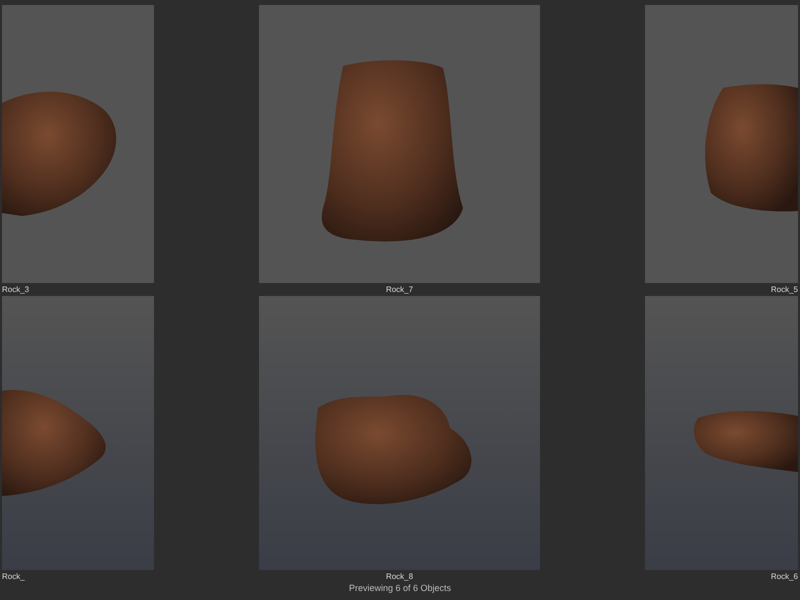  I want to click on tile-label: Rock_5, so click(784, 290).